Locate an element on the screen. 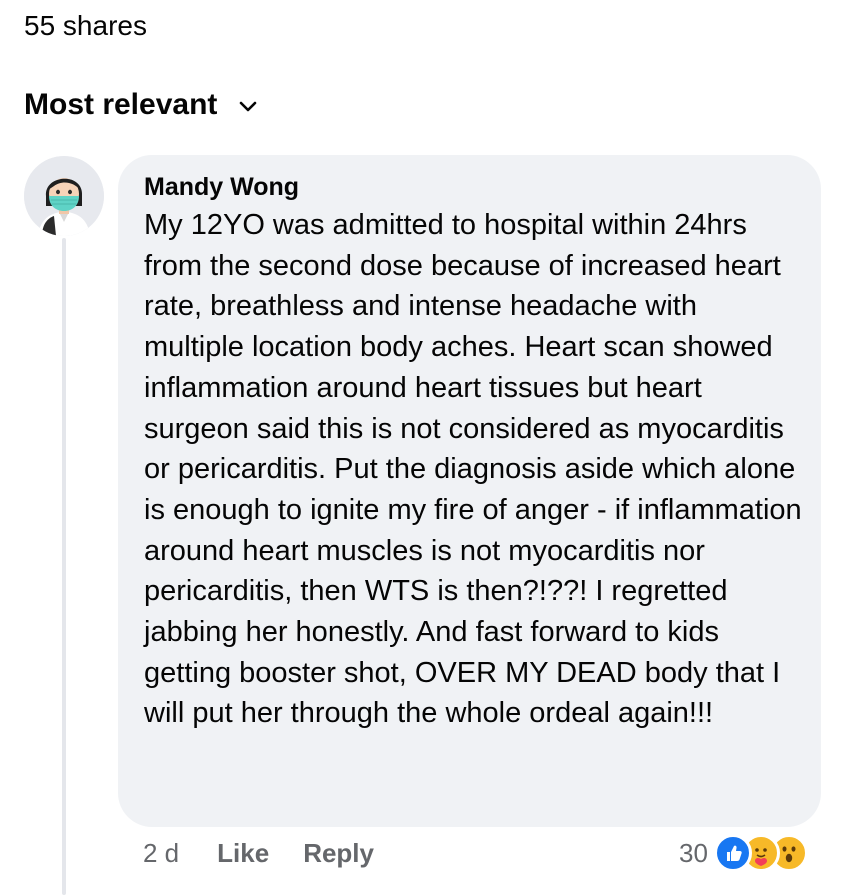 The height and width of the screenshot is (895, 843). comment-timestamp: 2 d is located at coordinates (161, 853).